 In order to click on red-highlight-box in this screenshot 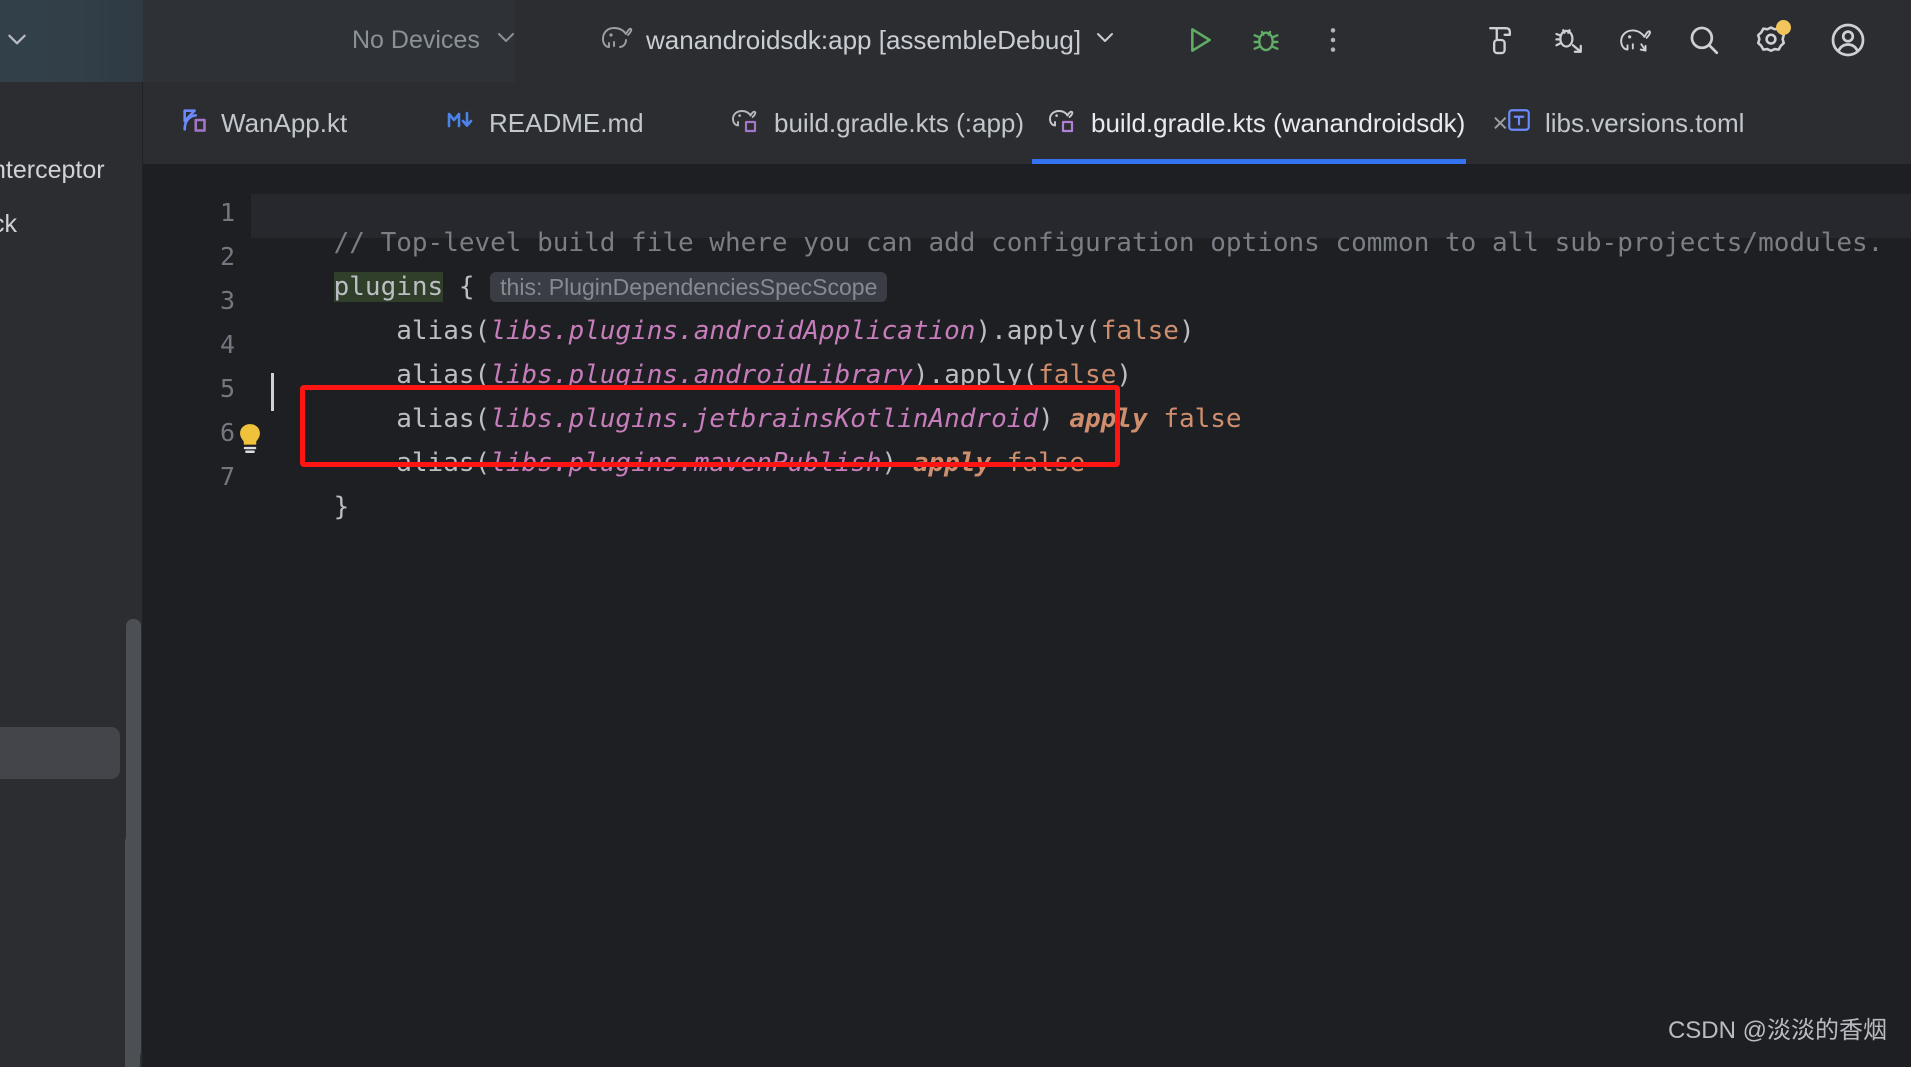, I will do `click(710, 426)`.